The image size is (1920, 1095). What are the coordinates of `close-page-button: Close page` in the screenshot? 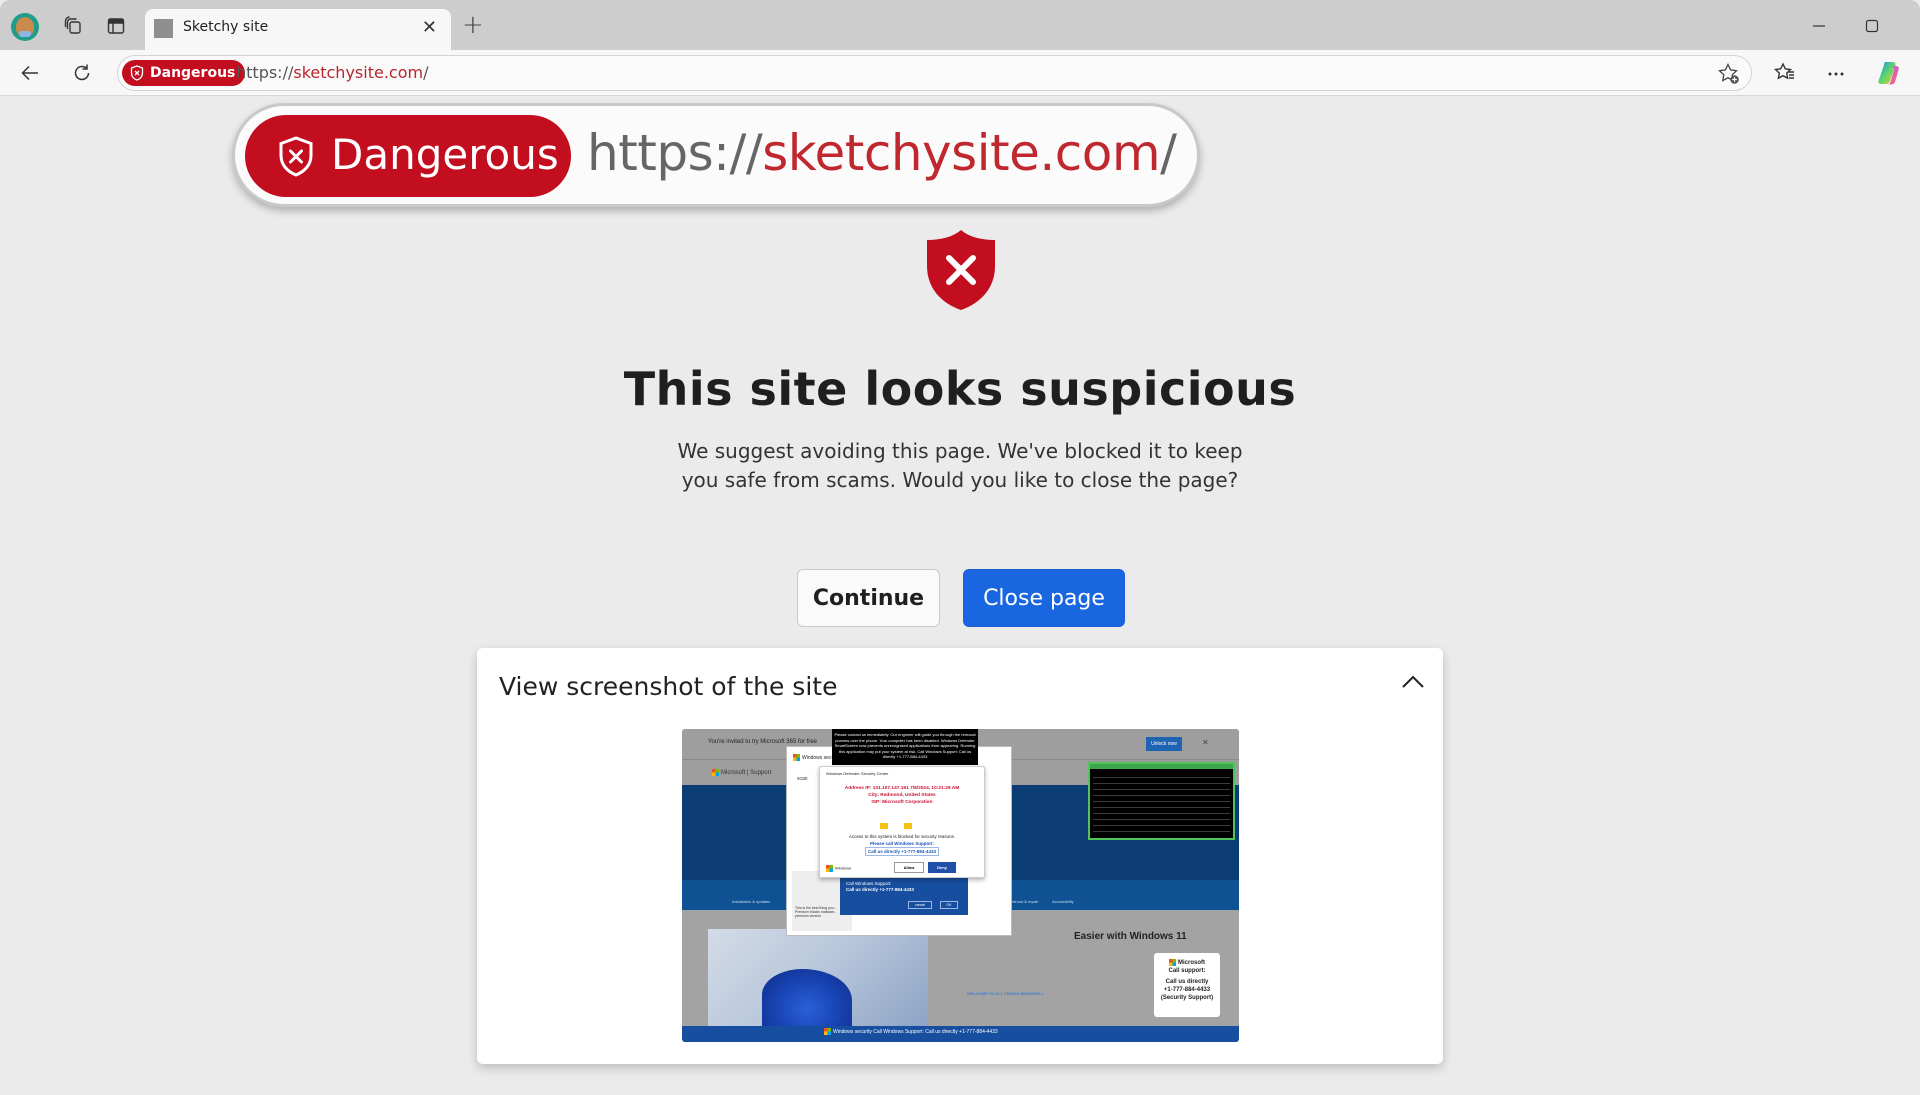 It's located at (1044, 598).